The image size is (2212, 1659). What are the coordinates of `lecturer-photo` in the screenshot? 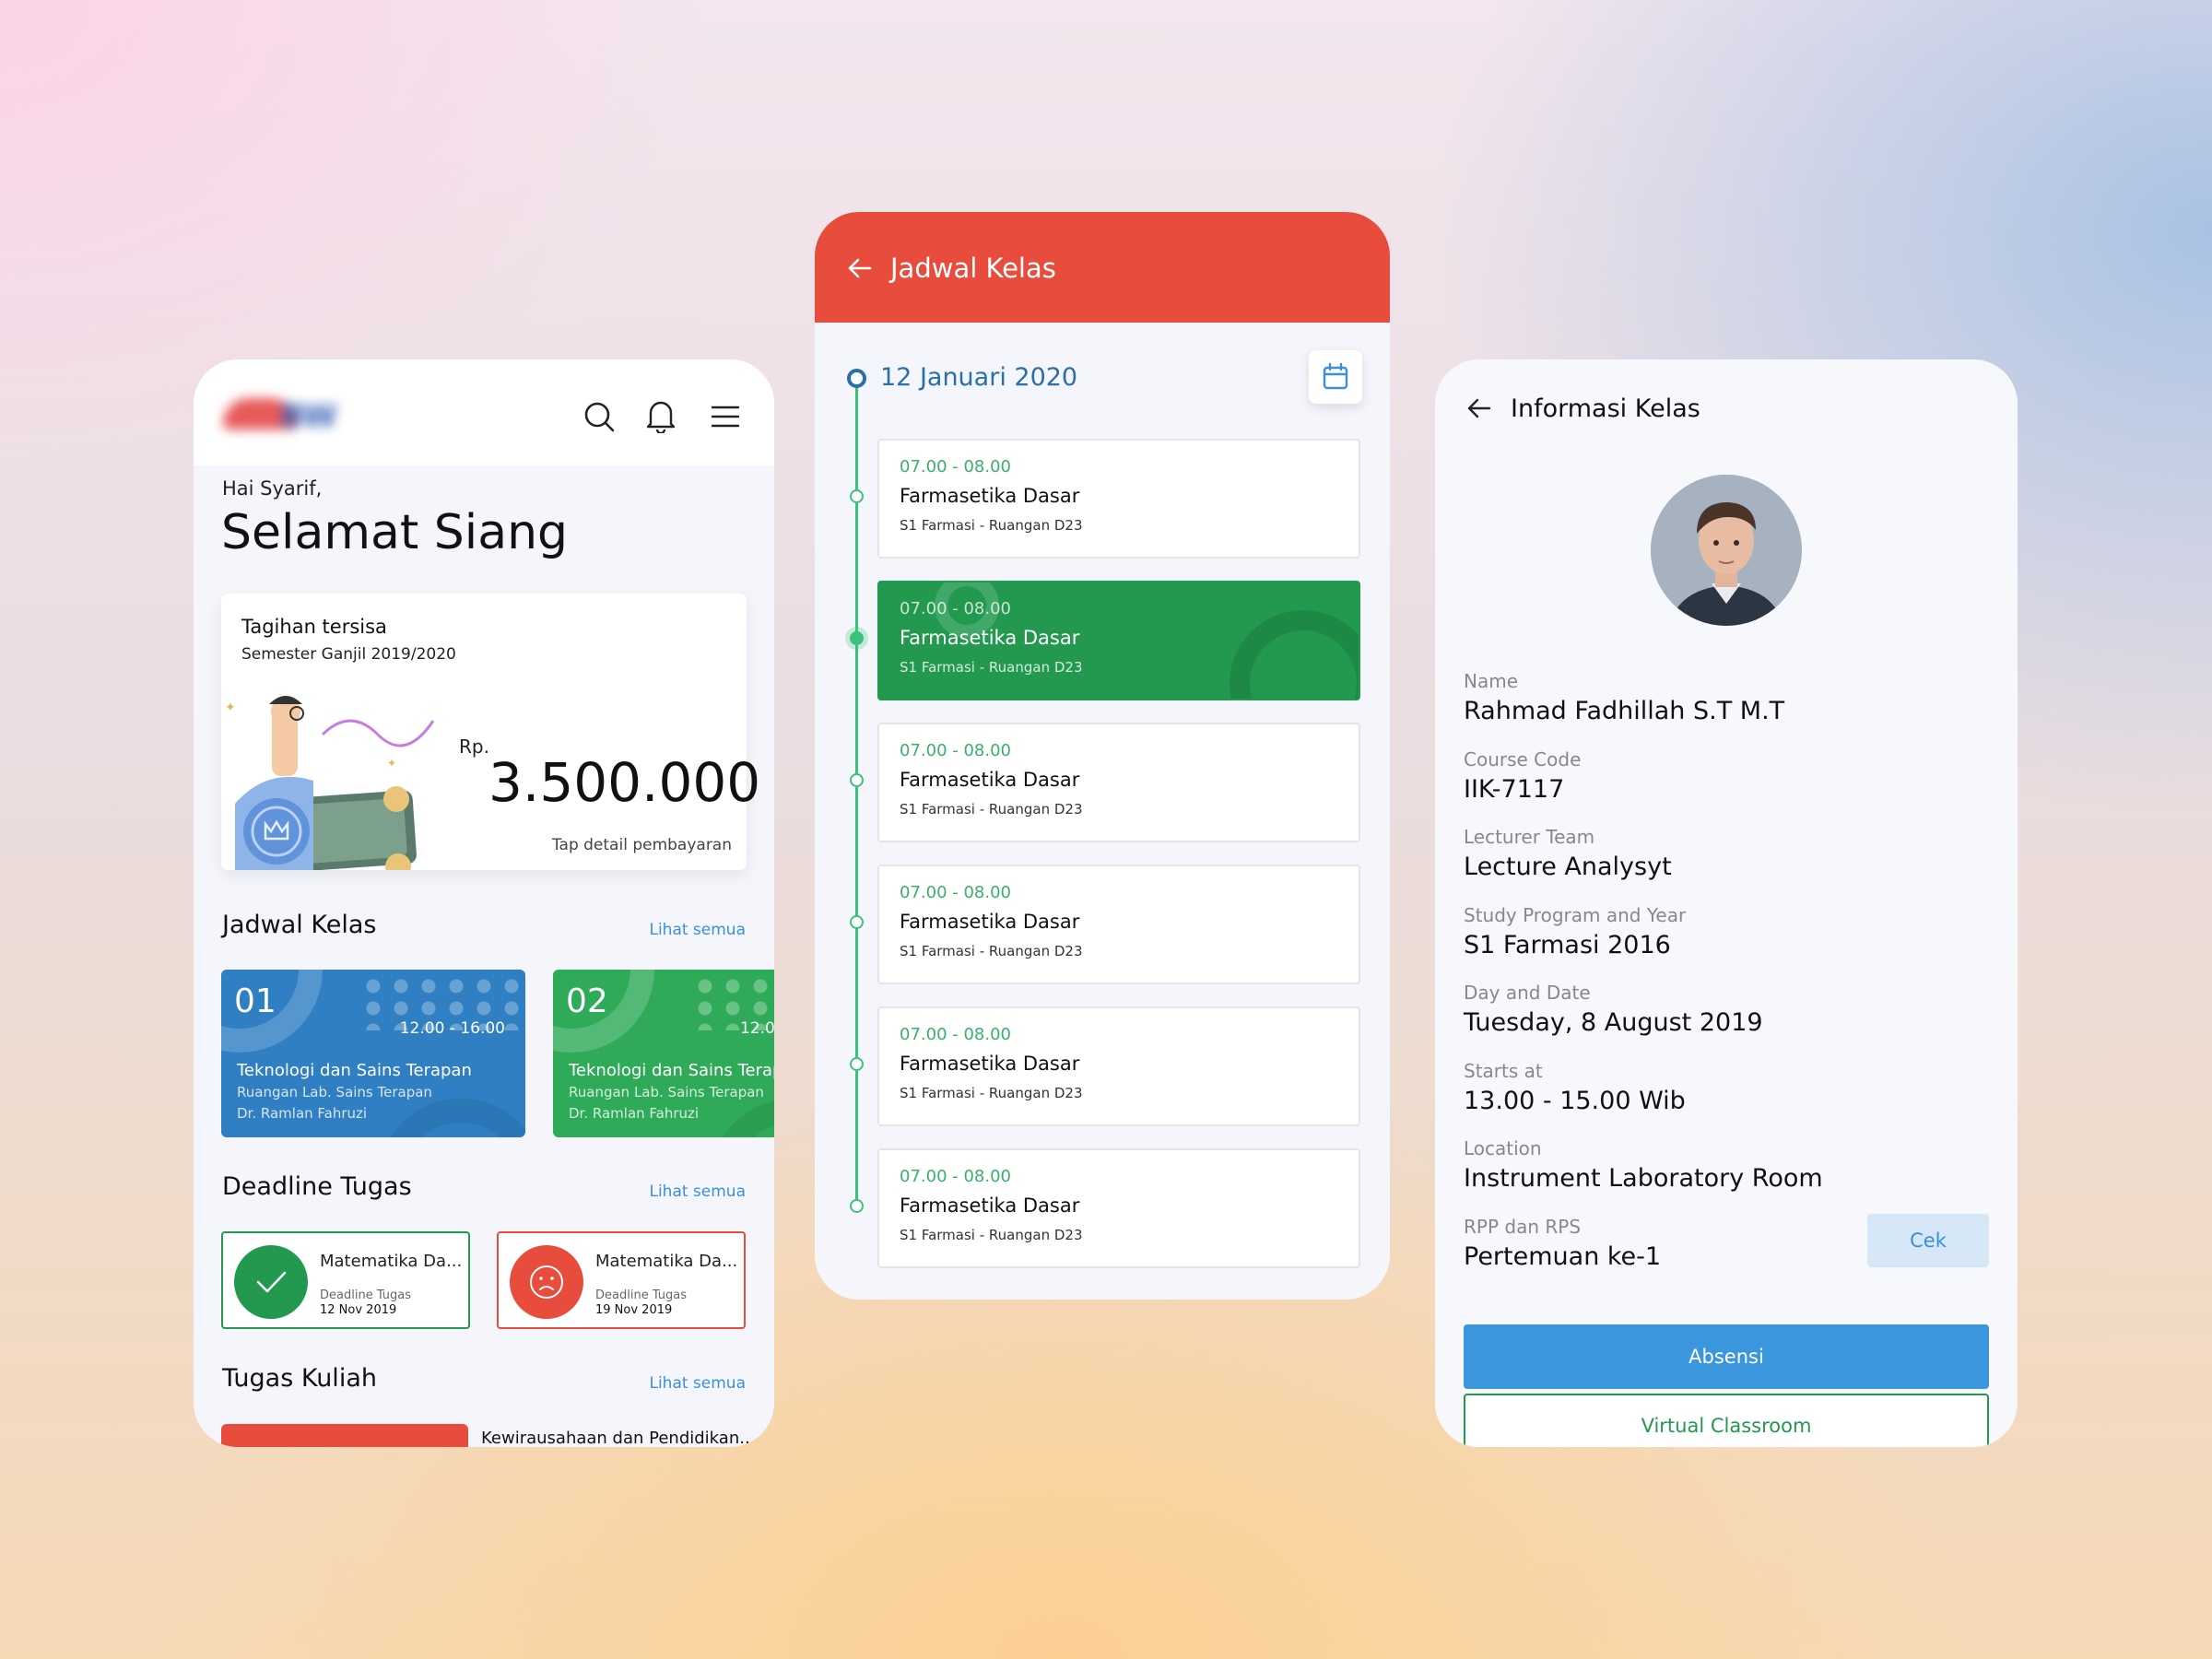 It's located at (1726, 550).